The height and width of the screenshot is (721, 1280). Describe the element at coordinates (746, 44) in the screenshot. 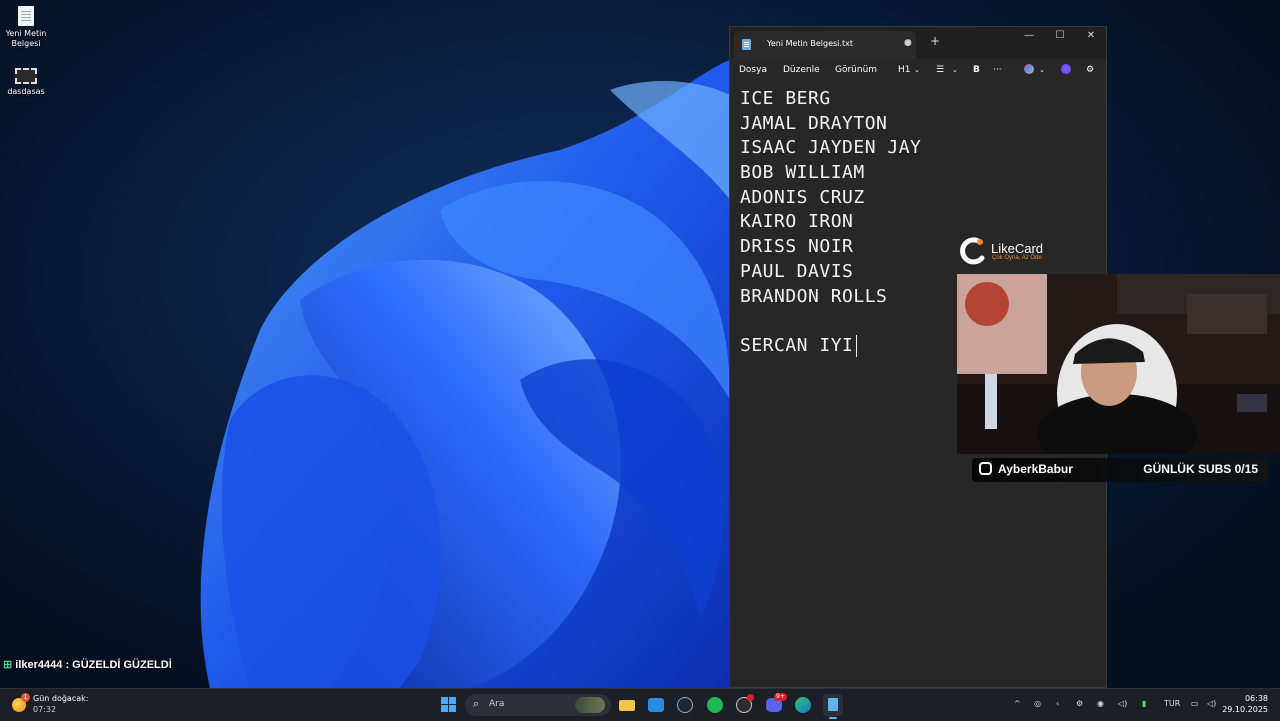

I see `notepad-icon` at that location.